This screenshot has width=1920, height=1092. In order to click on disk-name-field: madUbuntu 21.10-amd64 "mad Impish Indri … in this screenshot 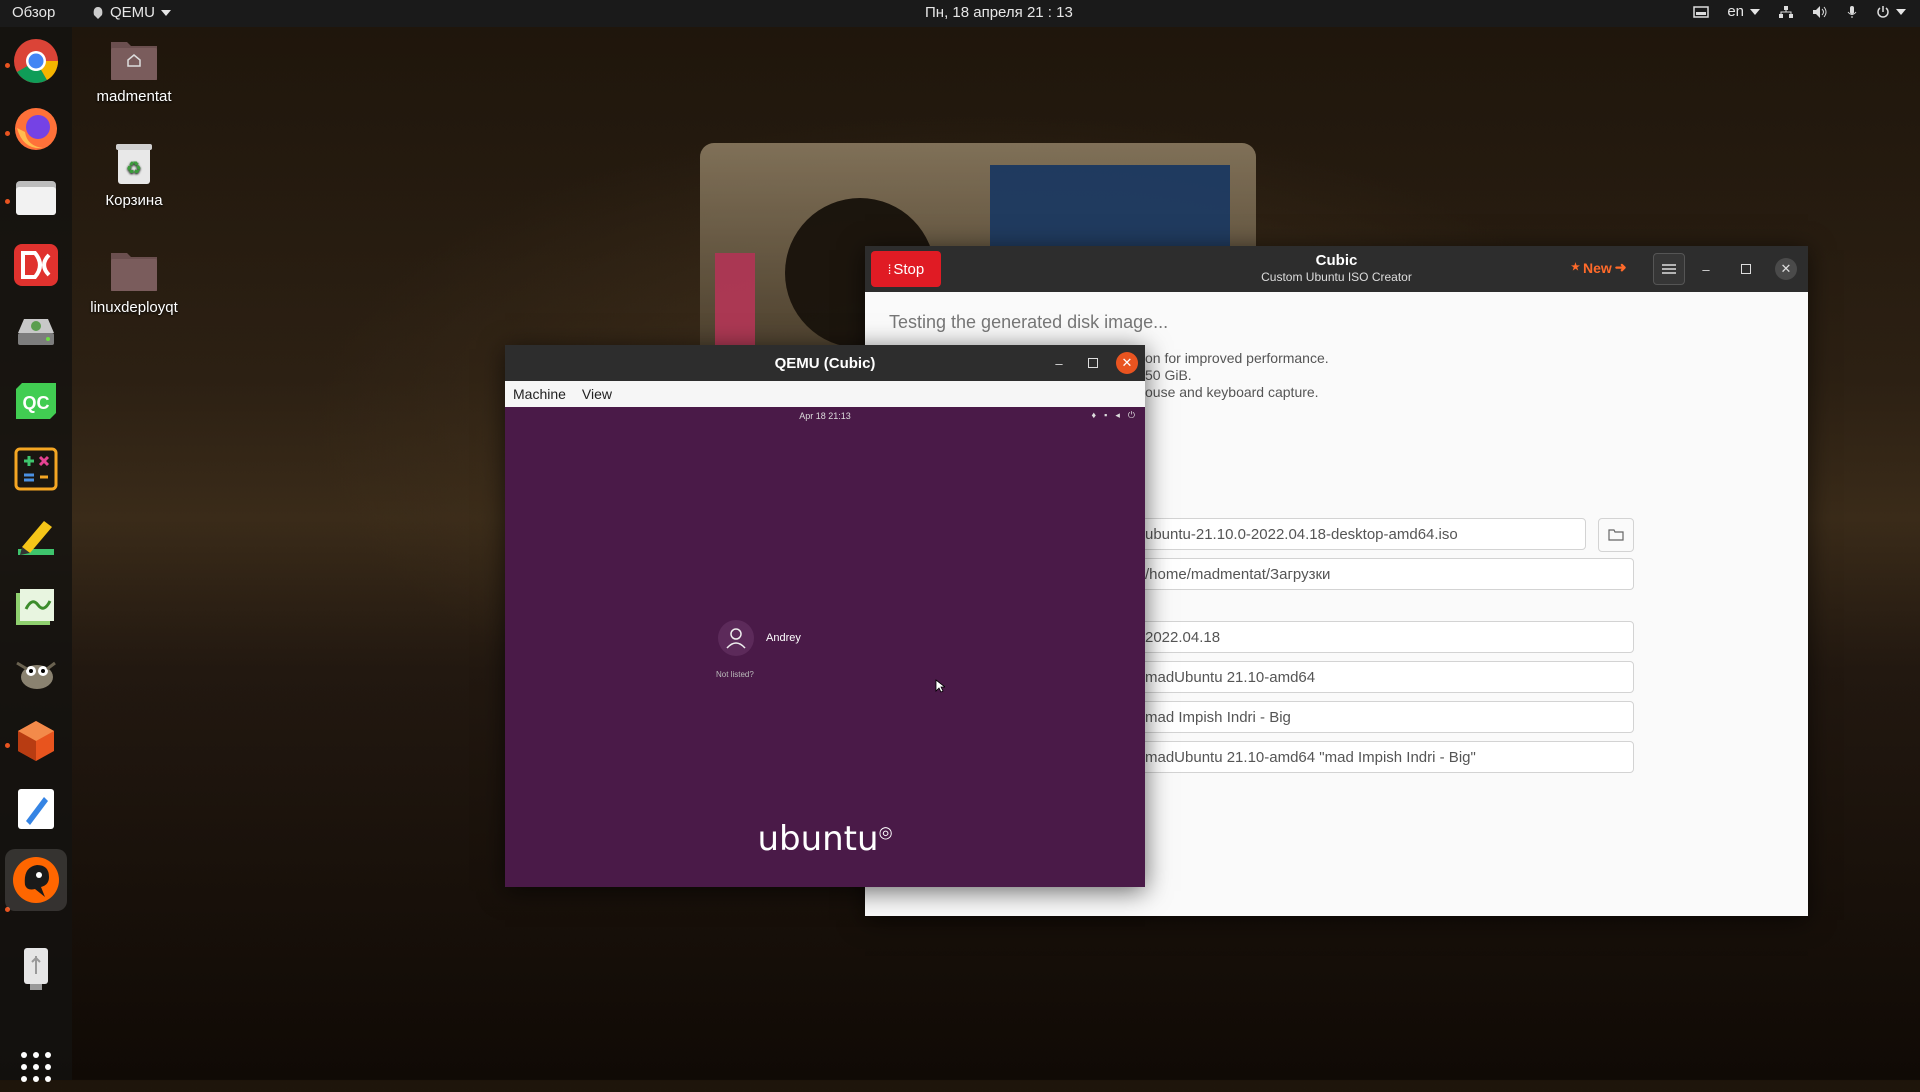, I will do `click(1387, 757)`.